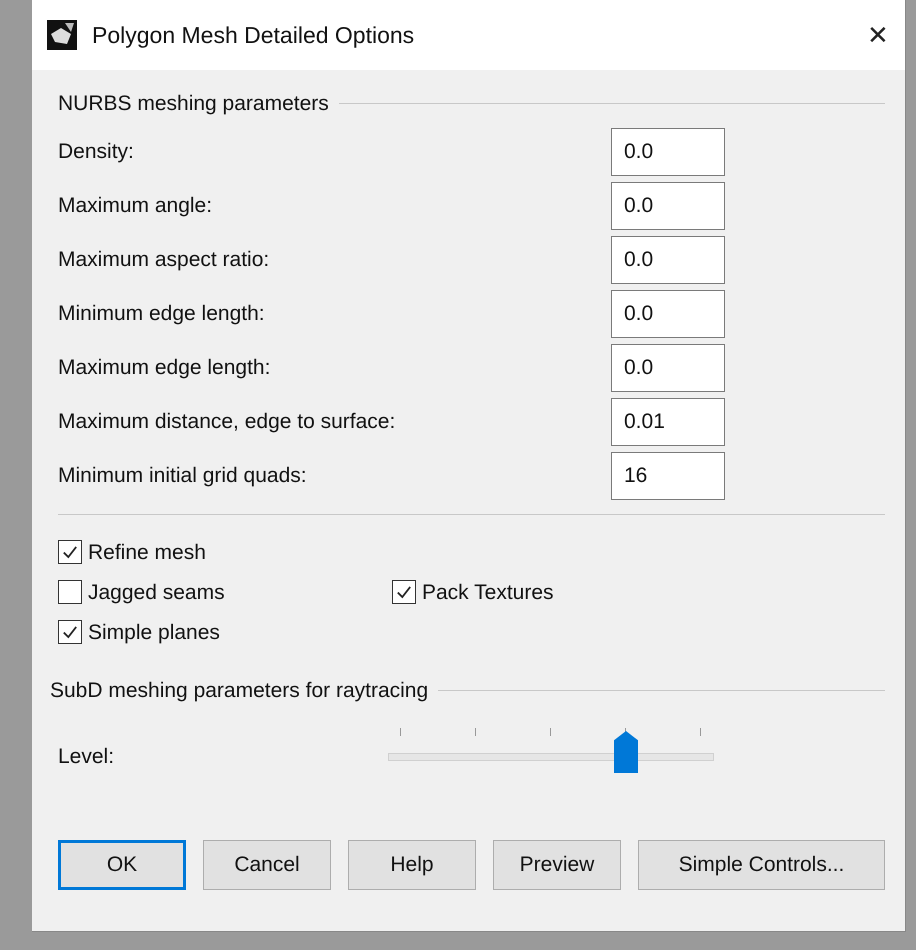 The image size is (916, 950). Describe the element at coordinates (87, 757) in the screenshot. I see `slider-label: Level:` at that location.